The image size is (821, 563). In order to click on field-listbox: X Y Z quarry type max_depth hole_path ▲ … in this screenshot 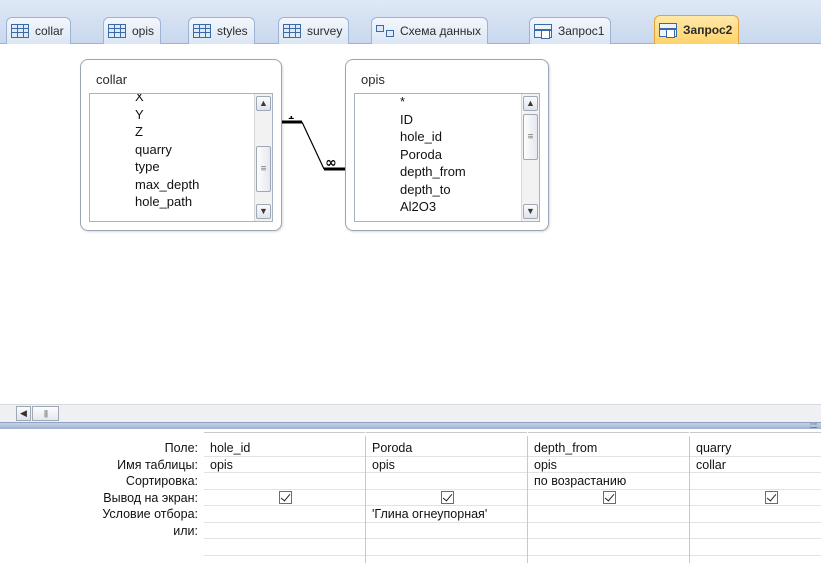, I will do `click(181, 157)`.